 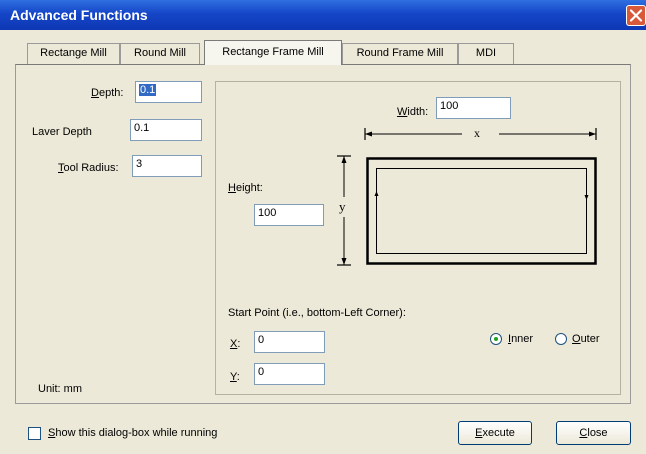 I want to click on tab-mdi: MDI, so click(x=486, y=53).